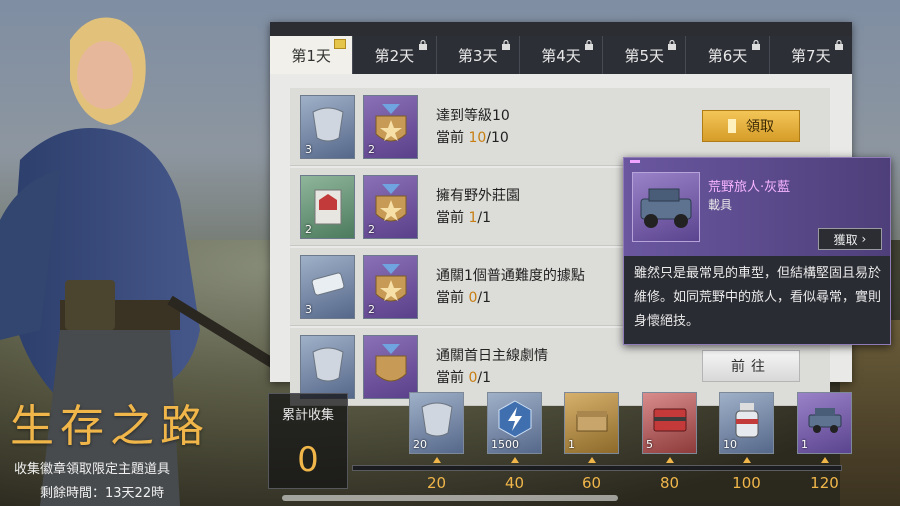 This screenshot has width=900, height=506. Describe the element at coordinates (862, 239) in the screenshot. I see `chevron-right-icon: ›` at that location.